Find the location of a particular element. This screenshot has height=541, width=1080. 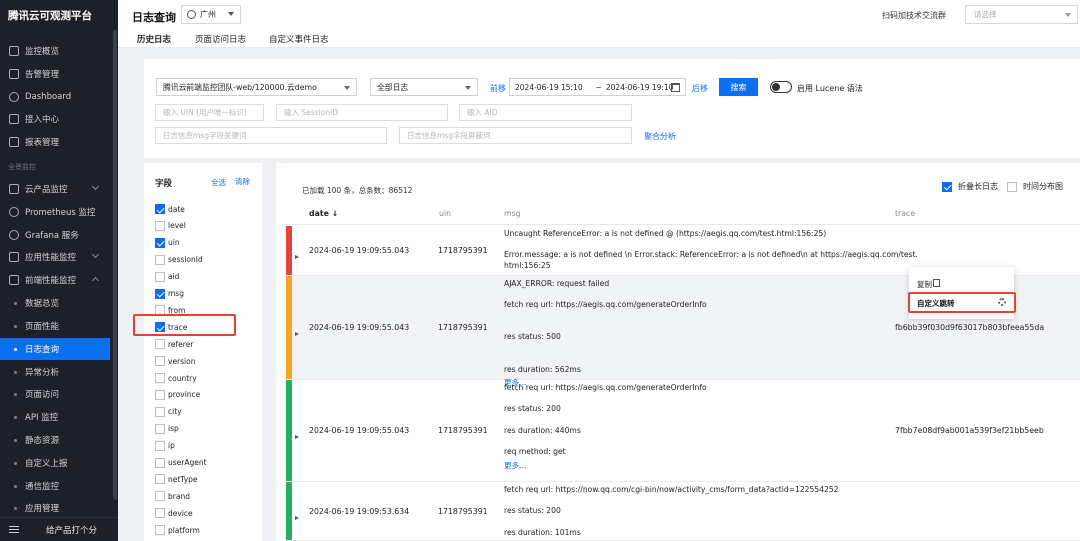

field-item-aid: aid is located at coordinates (167, 277).